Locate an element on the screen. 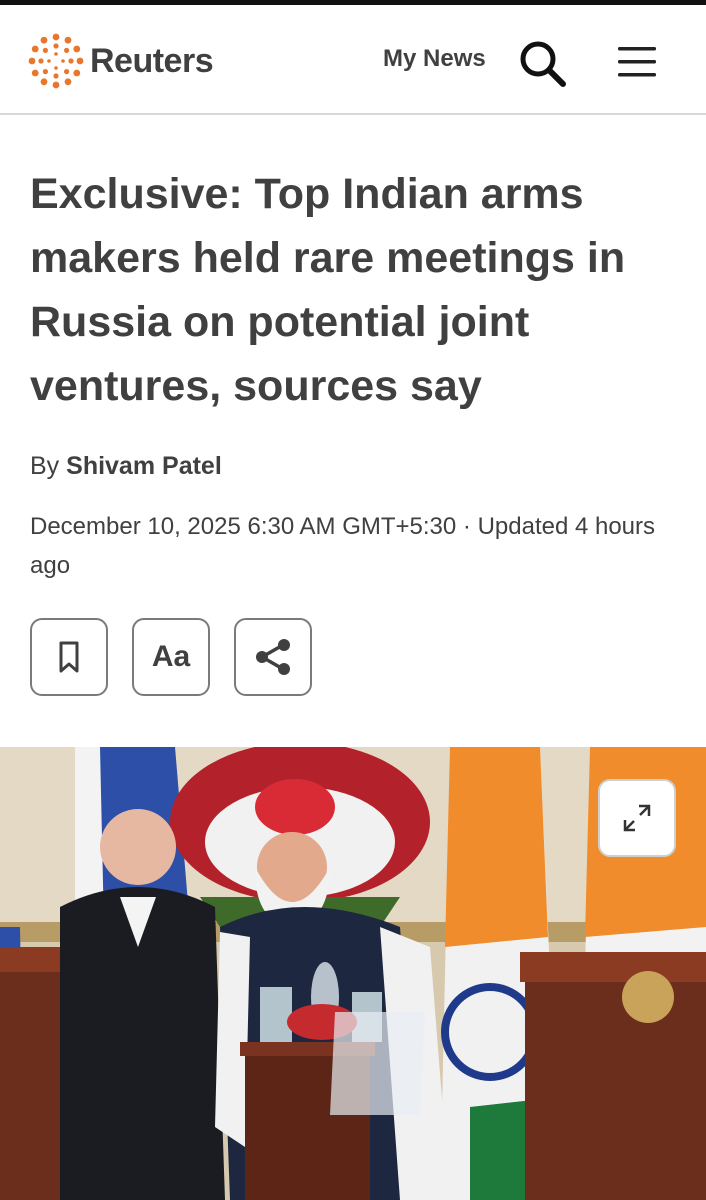 This screenshot has width=706, height=1200. expand-photo-button is located at coordinates (637, 818).